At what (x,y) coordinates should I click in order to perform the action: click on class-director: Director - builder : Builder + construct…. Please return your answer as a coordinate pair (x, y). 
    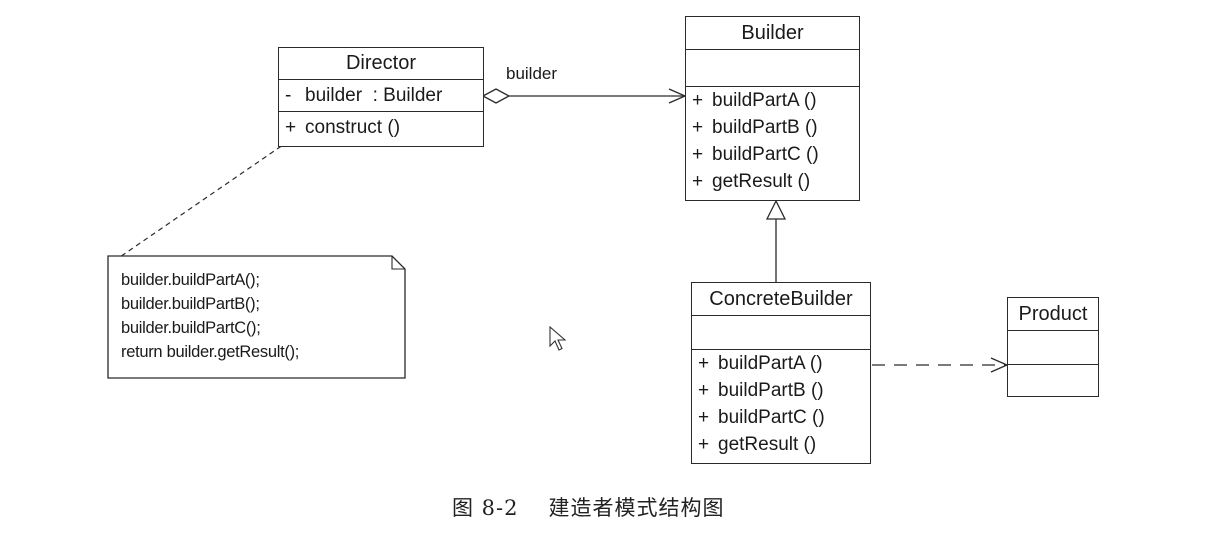
    Looking at the image, I should click on (381, 97).